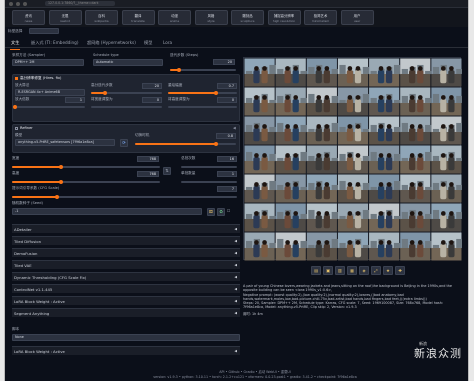  Describe the element at coordinates (124, 197) in the screenshot. I see `cfg-slider` at that location.